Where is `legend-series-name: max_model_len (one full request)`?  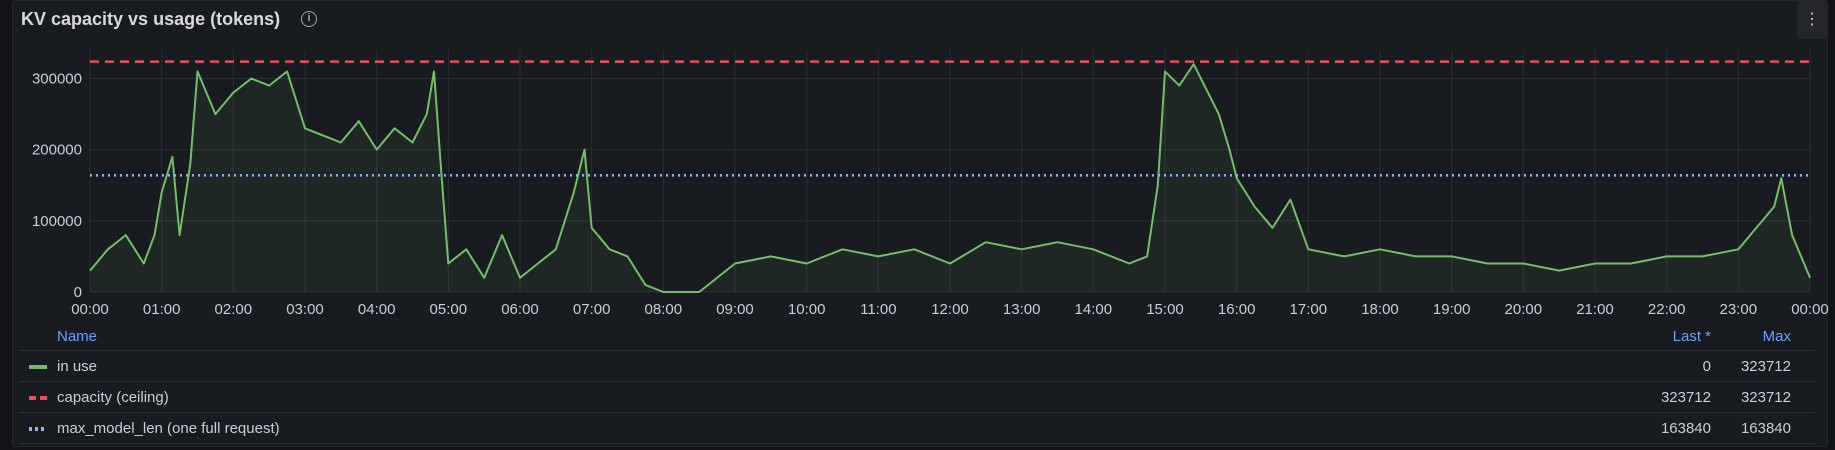
legend-series-name: max_model_len (one full request) is located at coordinates (168, 428).